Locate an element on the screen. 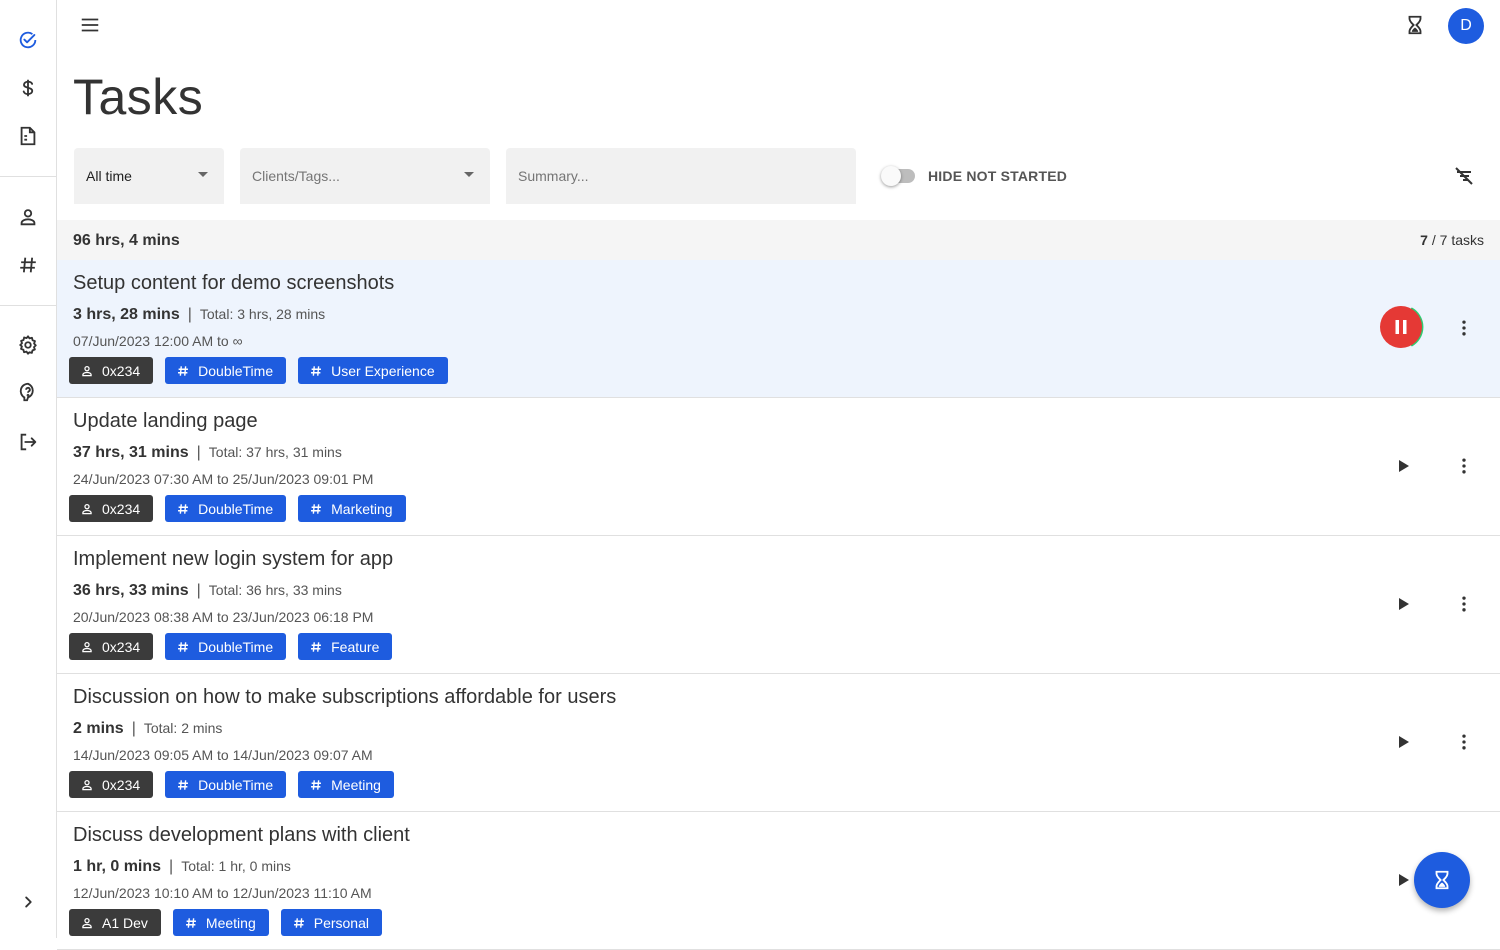 Image resolution: width=1500 pixels, height=950 pixels. timer-button is located at coordinates (1415, 25).